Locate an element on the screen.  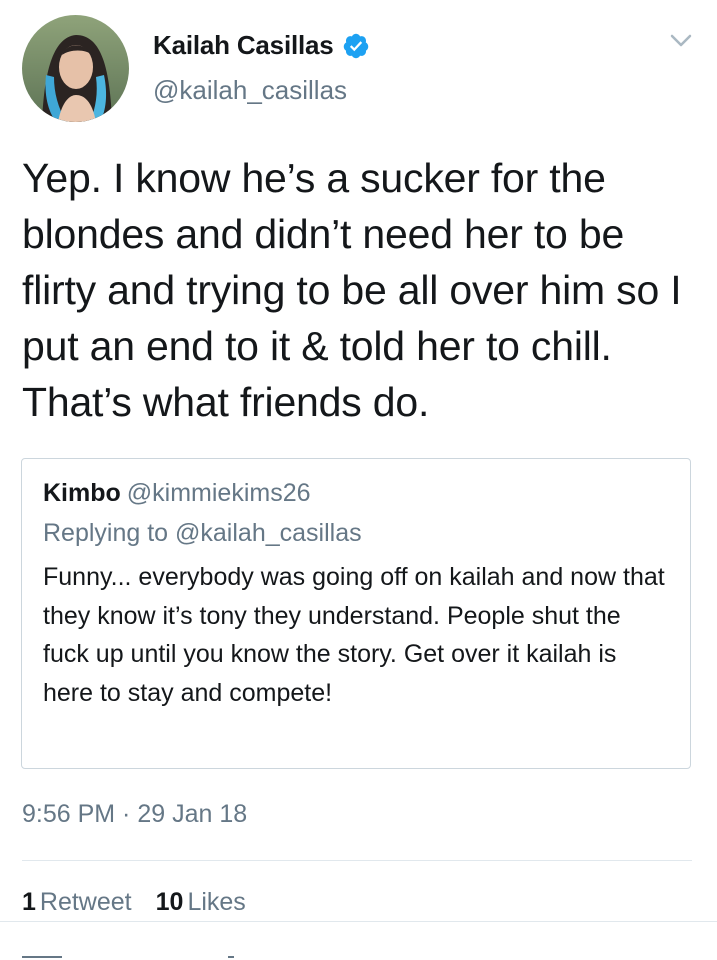
avatar-photo is located at coordinates (75, 68).